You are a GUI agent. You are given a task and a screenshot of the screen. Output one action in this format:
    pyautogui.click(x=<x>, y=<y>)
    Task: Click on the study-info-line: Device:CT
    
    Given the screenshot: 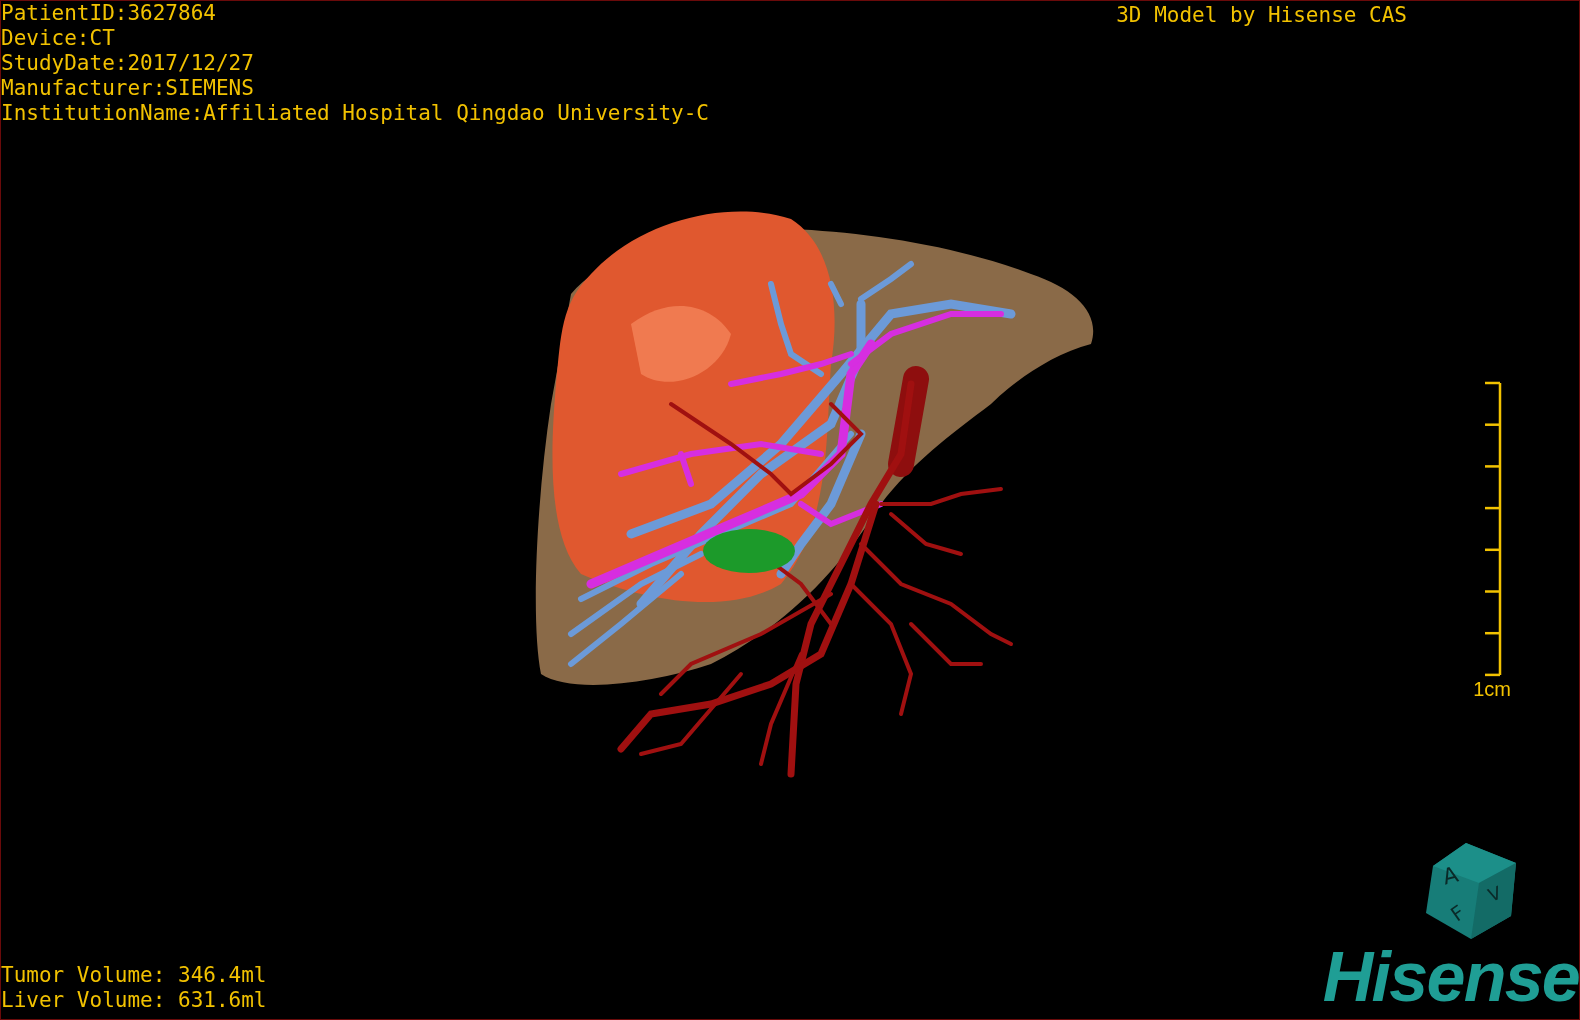 What is the action you would take?
    pyautogui.click(x=58, y=38)
    